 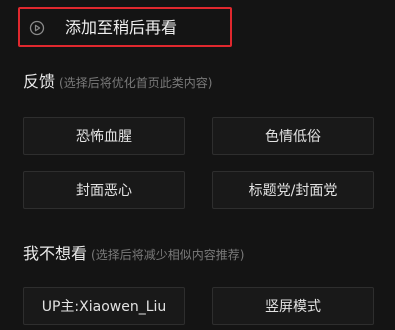 What do you see at coordinates (293, 190) in the screenshot?
I see `feedback-option-clickbait: 标题党/封面党` at bounding box center [293, 190].